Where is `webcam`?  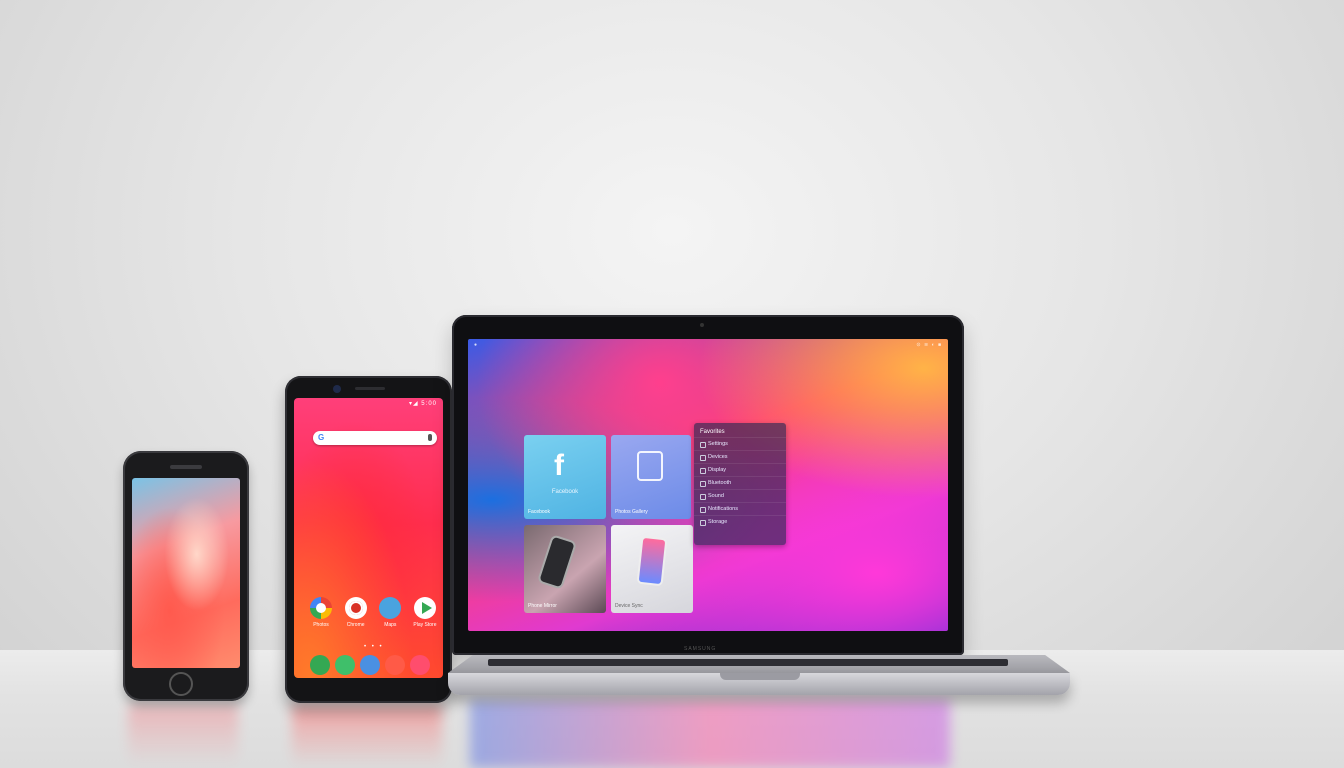 webcam is located at coordinates (702, 325).